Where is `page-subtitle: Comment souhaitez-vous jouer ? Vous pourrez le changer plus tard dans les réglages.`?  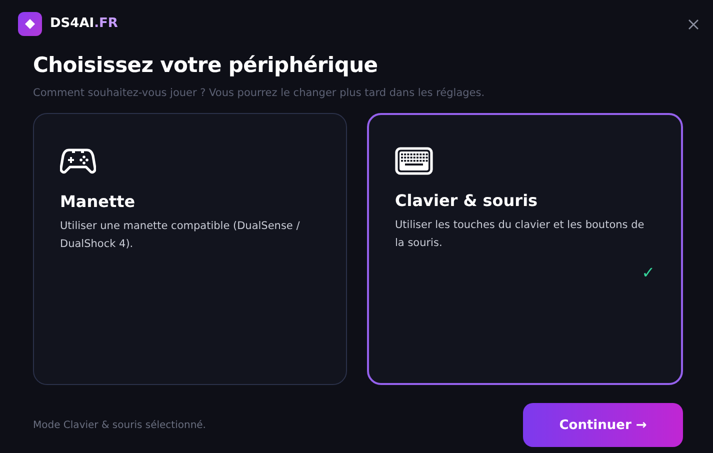 page-subtitle: Comment souhaitez-vous jouer ? Vous pourrez le changer plus tard dans les réglages. is located at coordinates (259, 93).